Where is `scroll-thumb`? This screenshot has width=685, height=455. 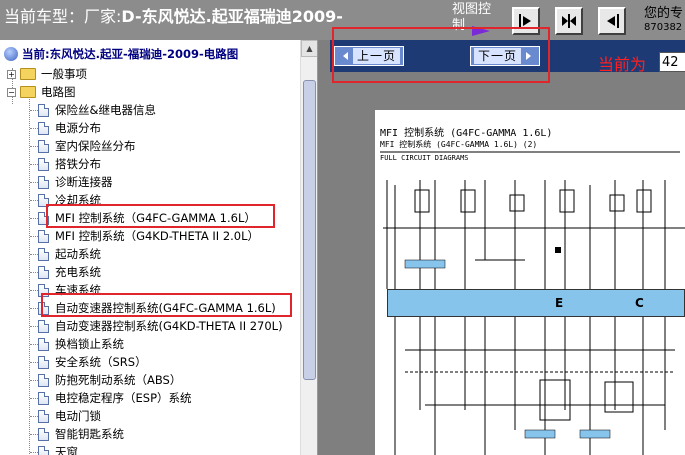
scroll-thumb is located at coordinates (309, 230).